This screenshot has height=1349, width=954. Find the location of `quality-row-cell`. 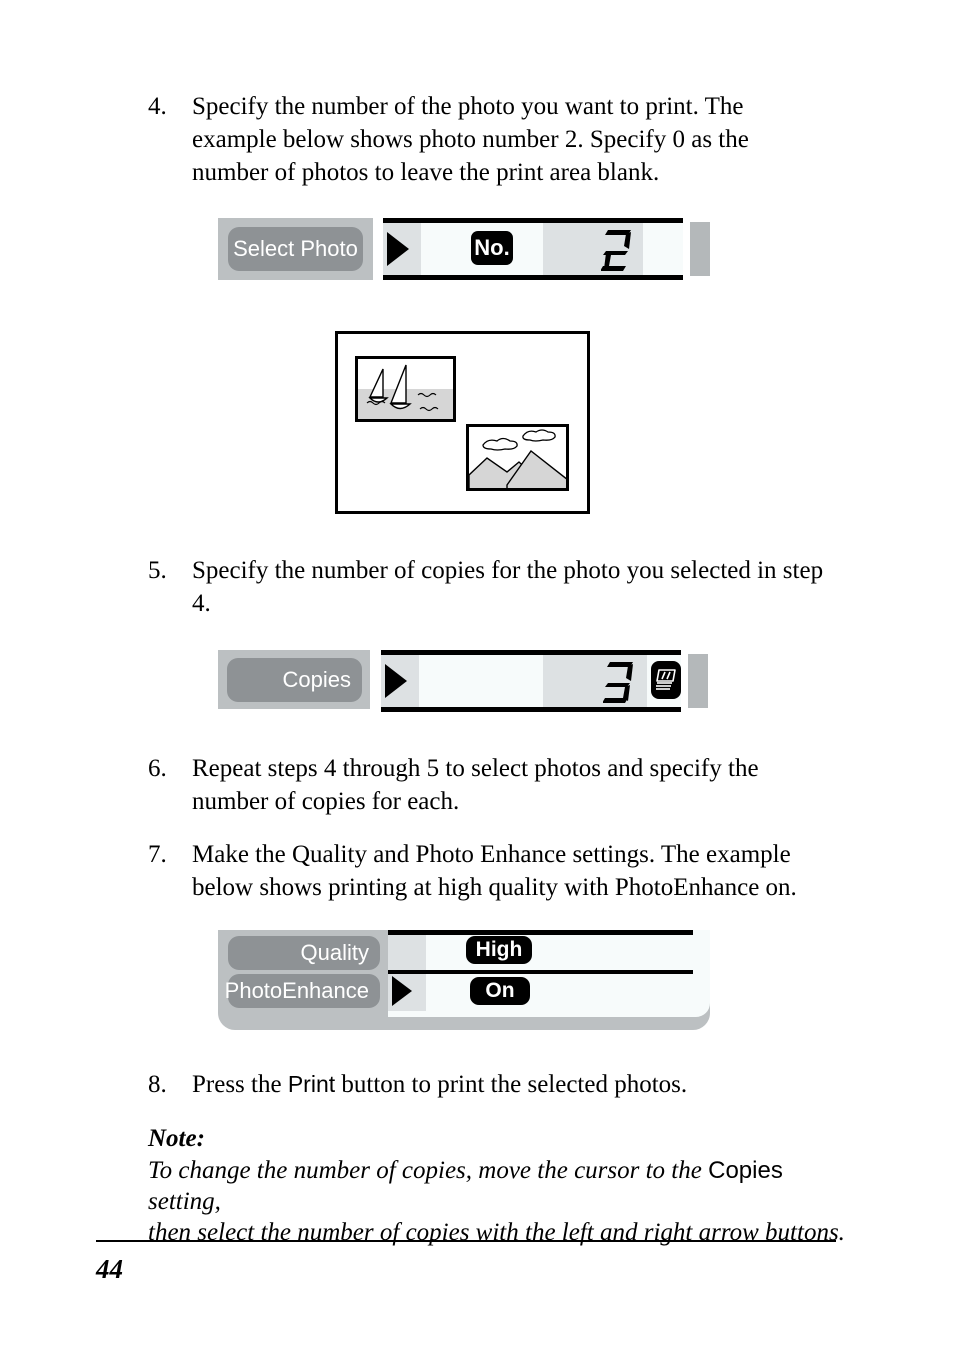

quality-row-cell is located at coordinates (407, 952).